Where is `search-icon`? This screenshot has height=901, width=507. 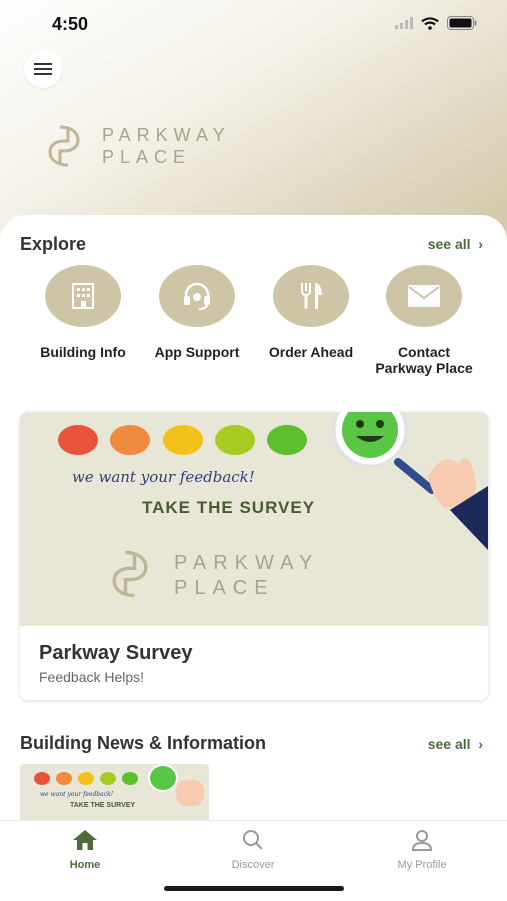 search-icon is located at coordinates (253, 840).